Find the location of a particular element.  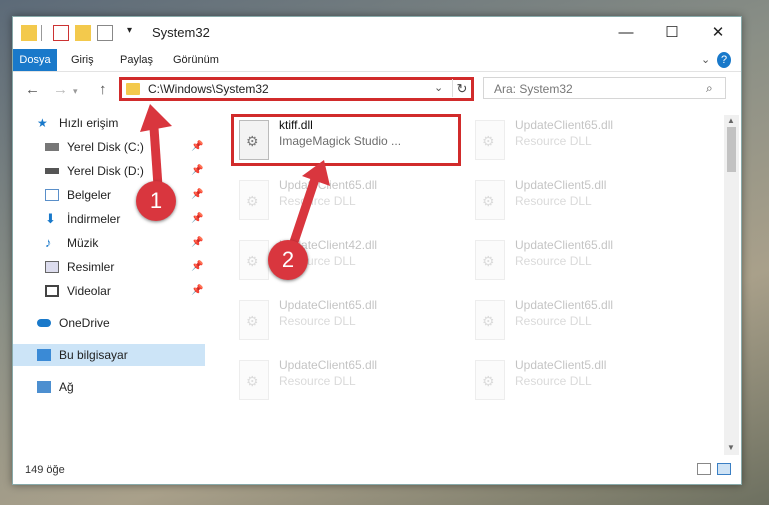

recent-dropdown-icon: ▾ is located at coordinates (75, 91).